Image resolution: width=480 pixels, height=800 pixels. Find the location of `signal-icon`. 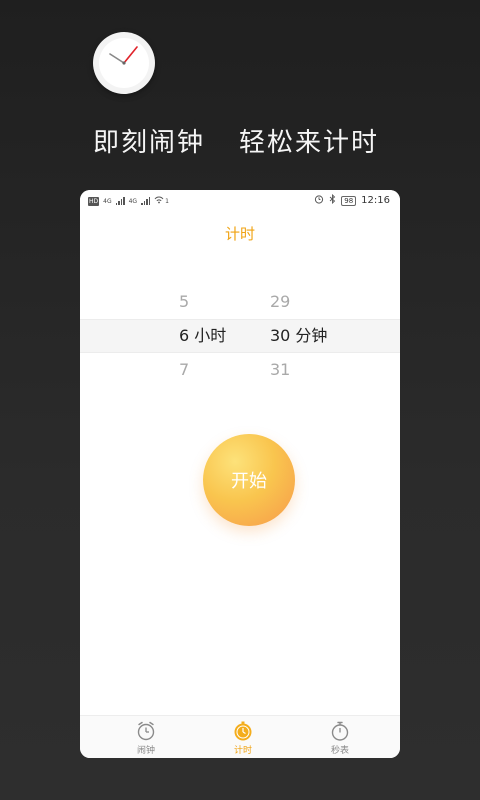

signal-icon is located at coordinates (120, 201).